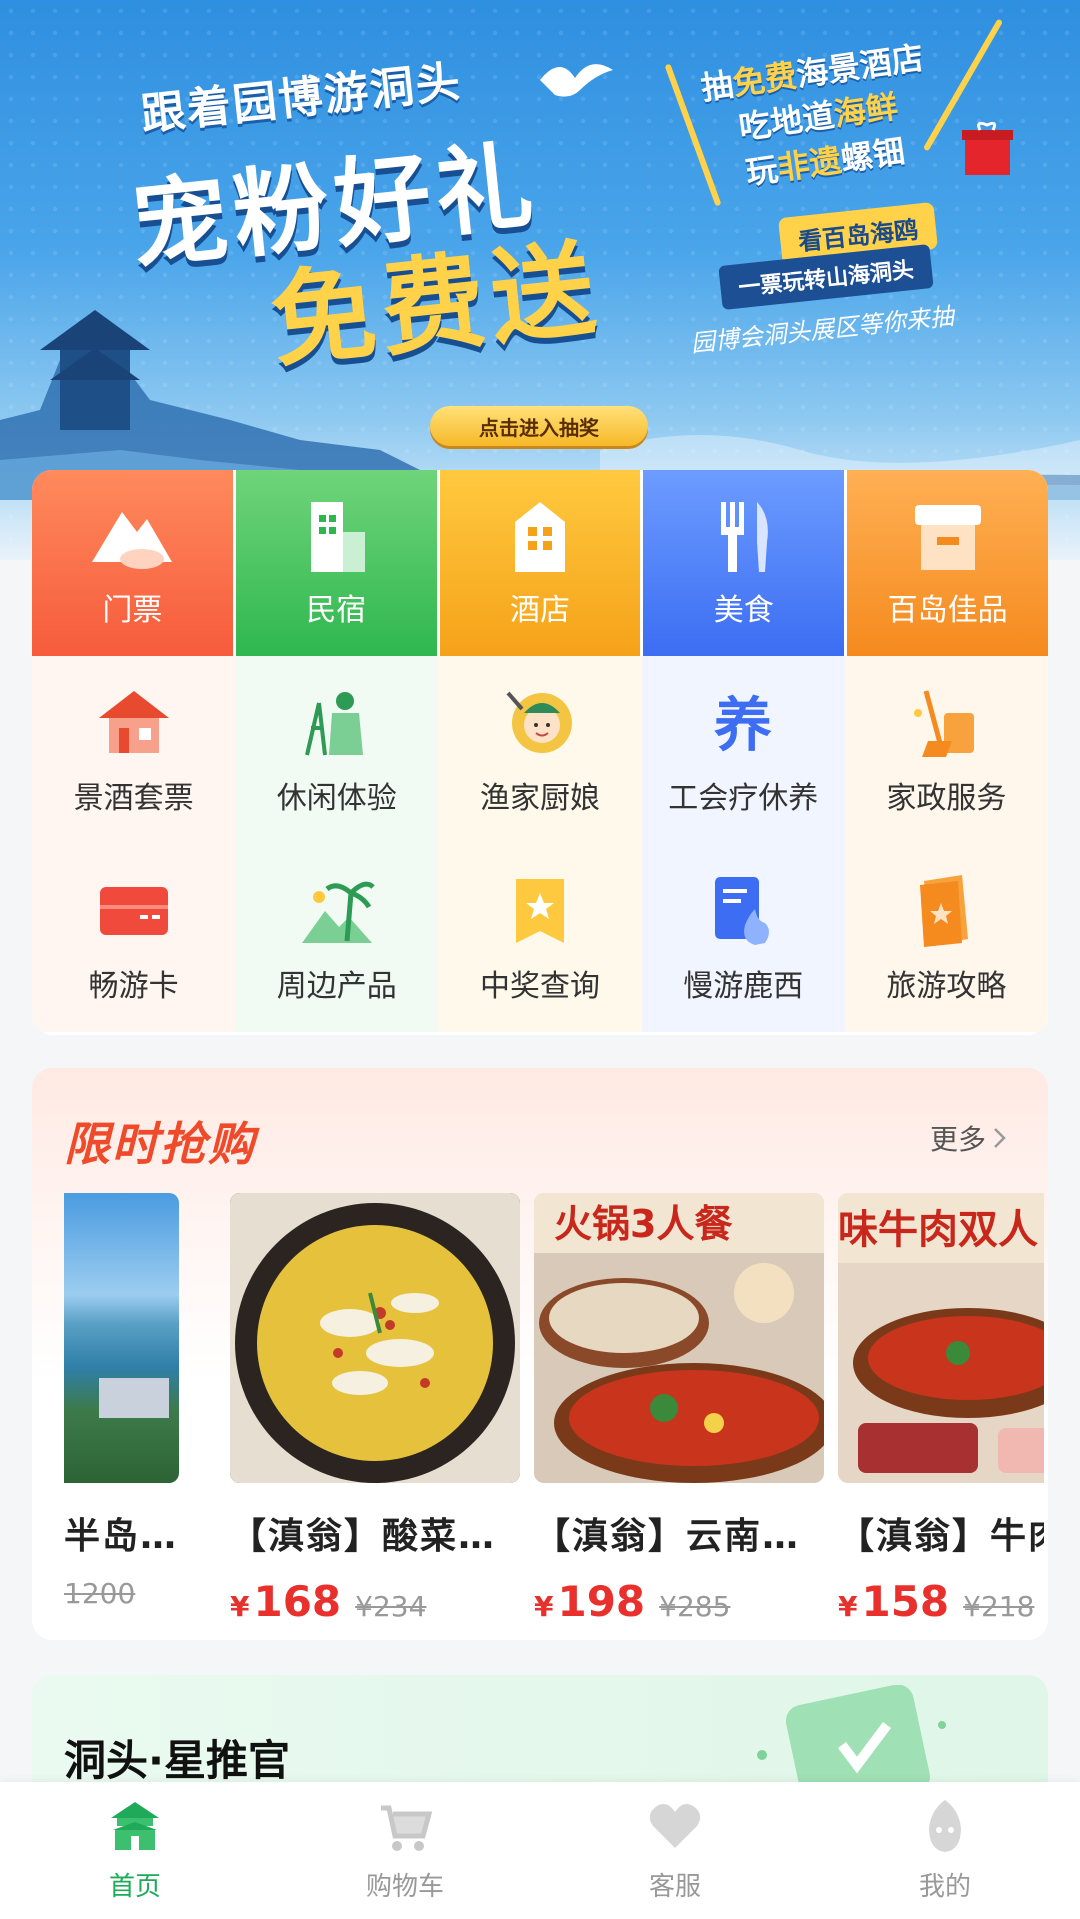 The image size is (1080, 1919). Describe the element at coordinates (944, 1887) in the screenshot. I see `tab-label: 我的` at that location.